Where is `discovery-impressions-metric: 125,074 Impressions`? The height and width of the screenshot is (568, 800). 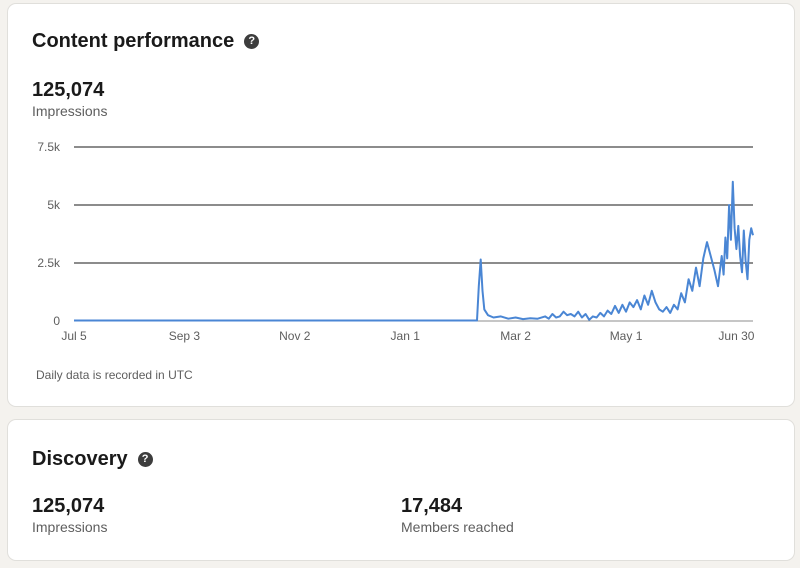 discovery-impressions-metric: 125,074 Impressions is located at coordinates (69, 515).